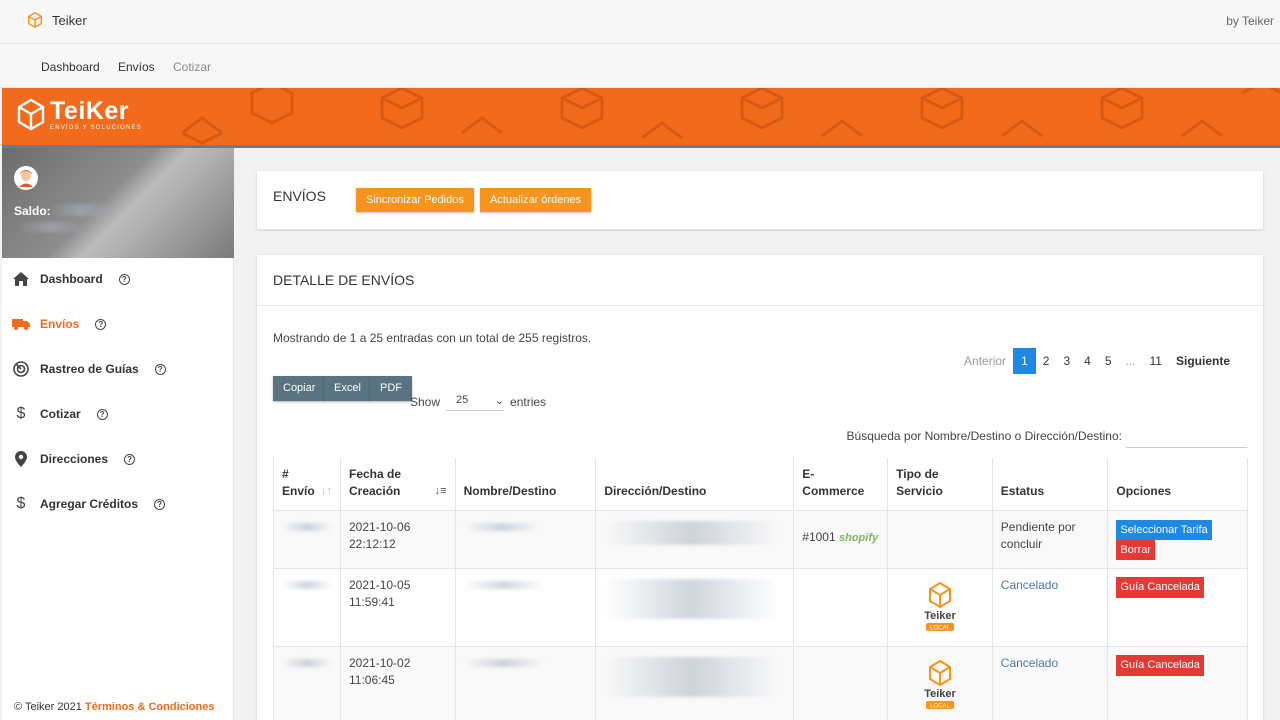 This screenshot has width=1280, height=720. Describe the element at coordinates (1250, 21) in the screenshot. I see `by-teiker: by Teiker` at that location.